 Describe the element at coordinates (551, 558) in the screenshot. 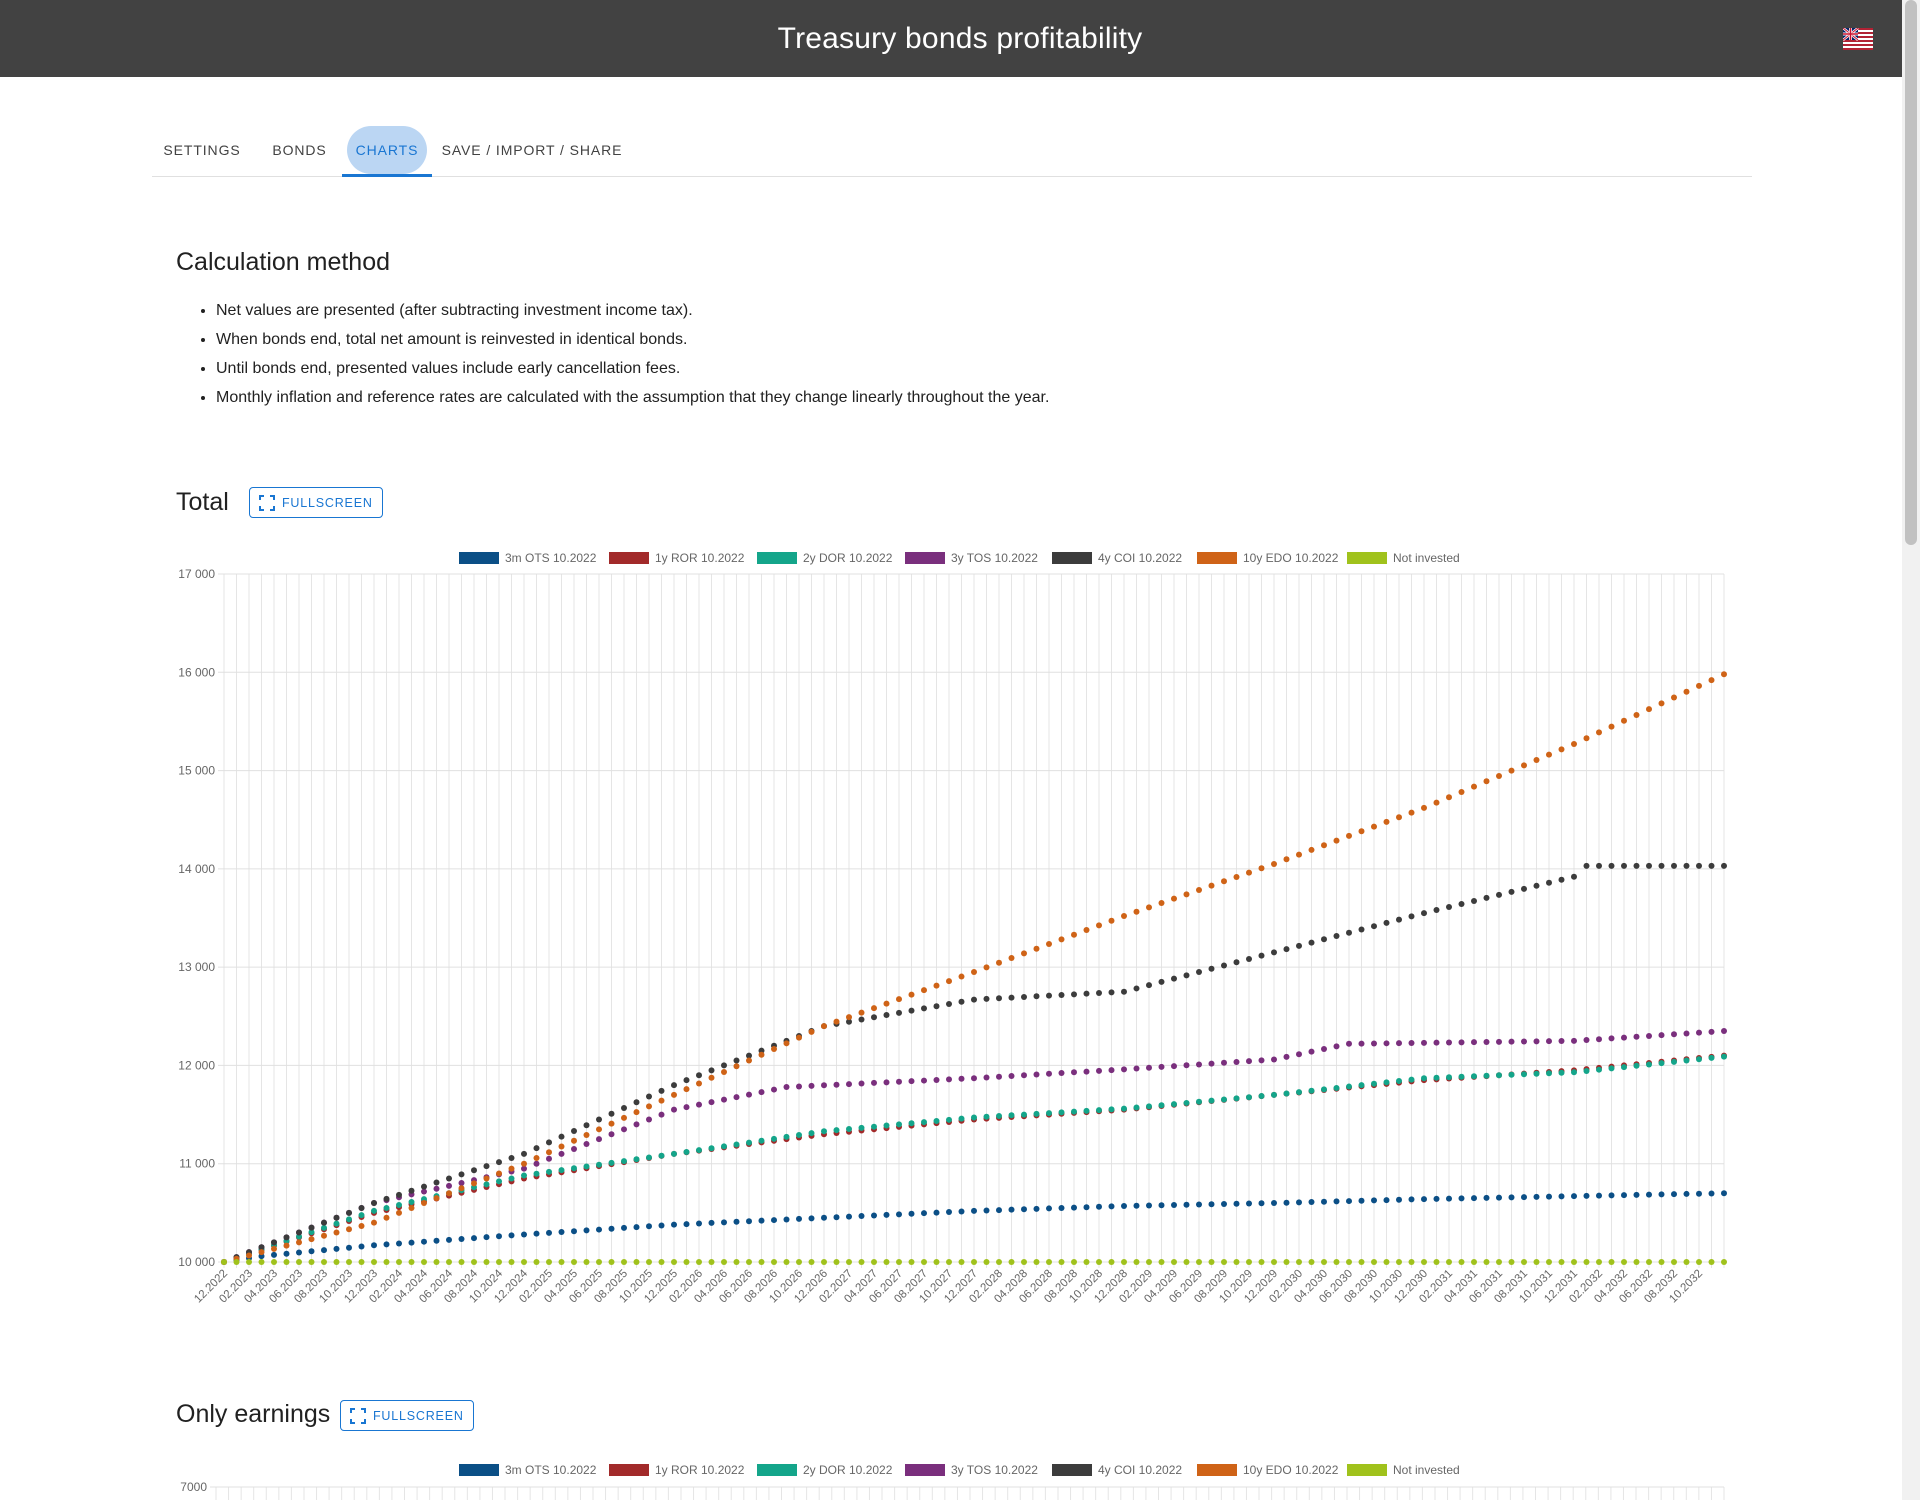

I see `legend-label: 3m OTS 10.2022` at that location.